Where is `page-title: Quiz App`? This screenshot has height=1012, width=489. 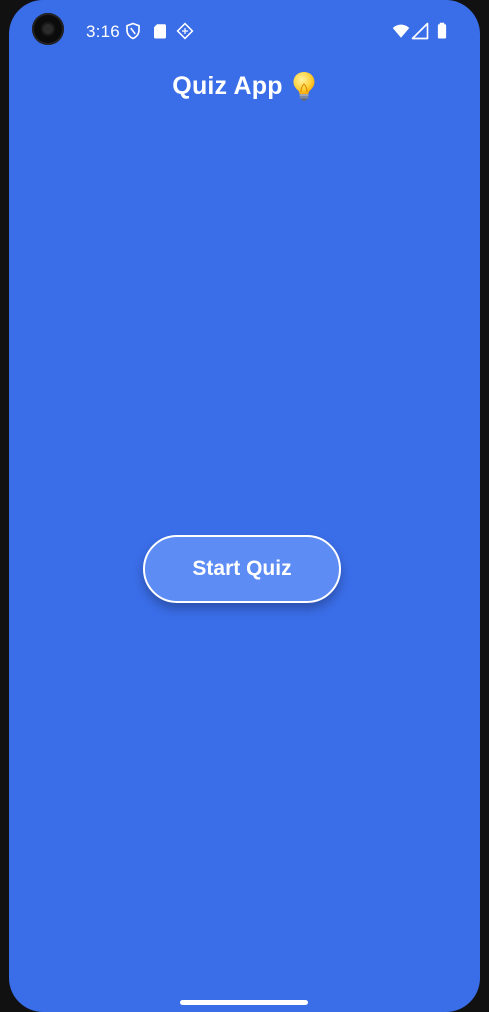
page-title: Quiz App is located at coordinates (227, 85).